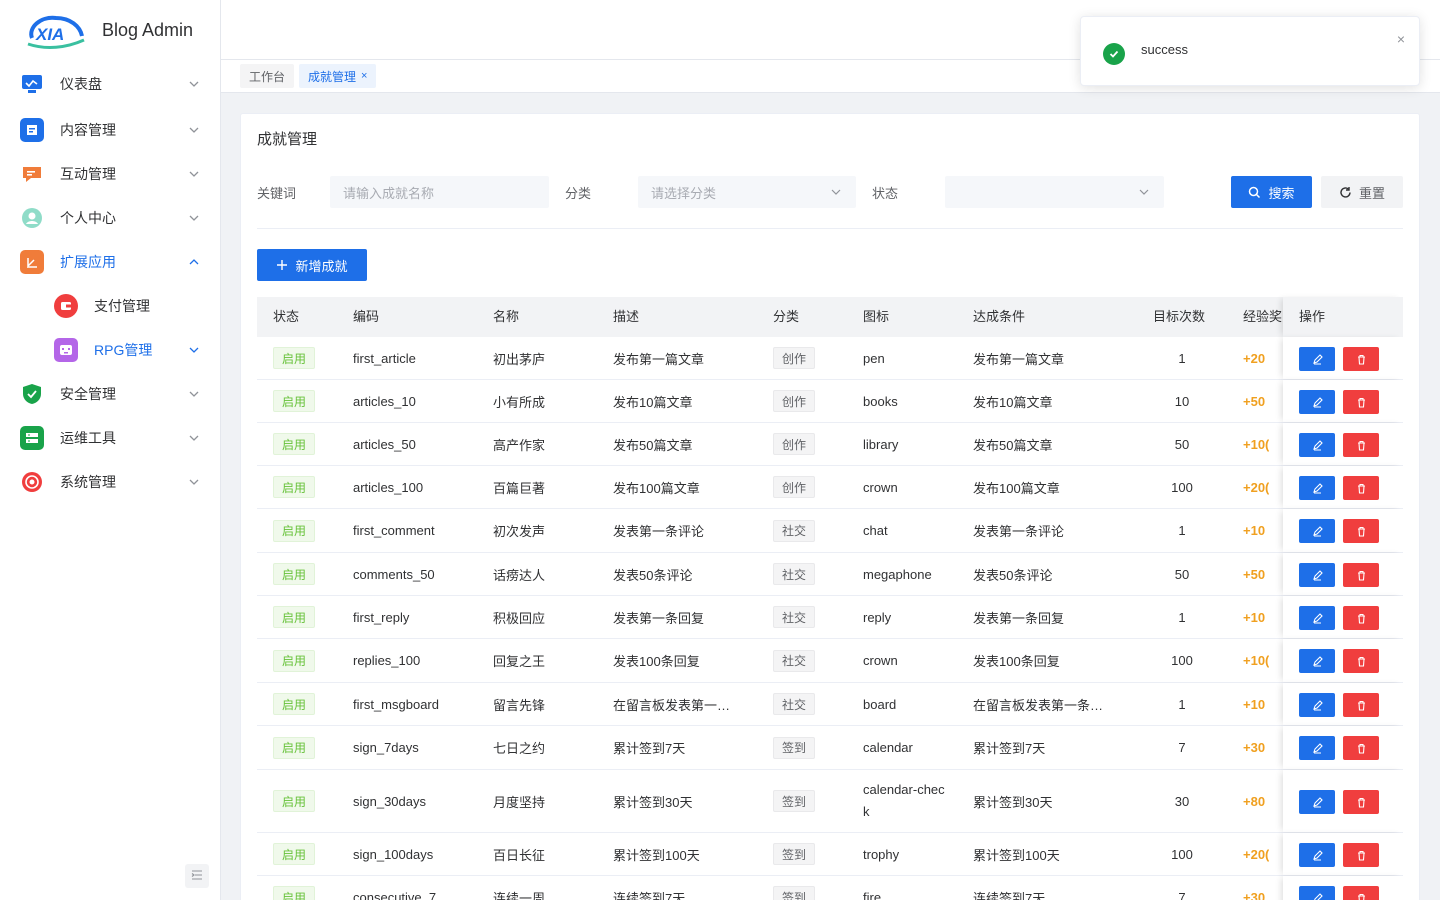 The height and width of the screenshot is (900, 1440). I want to click on exp-value: +10(, so click(1256, 444).